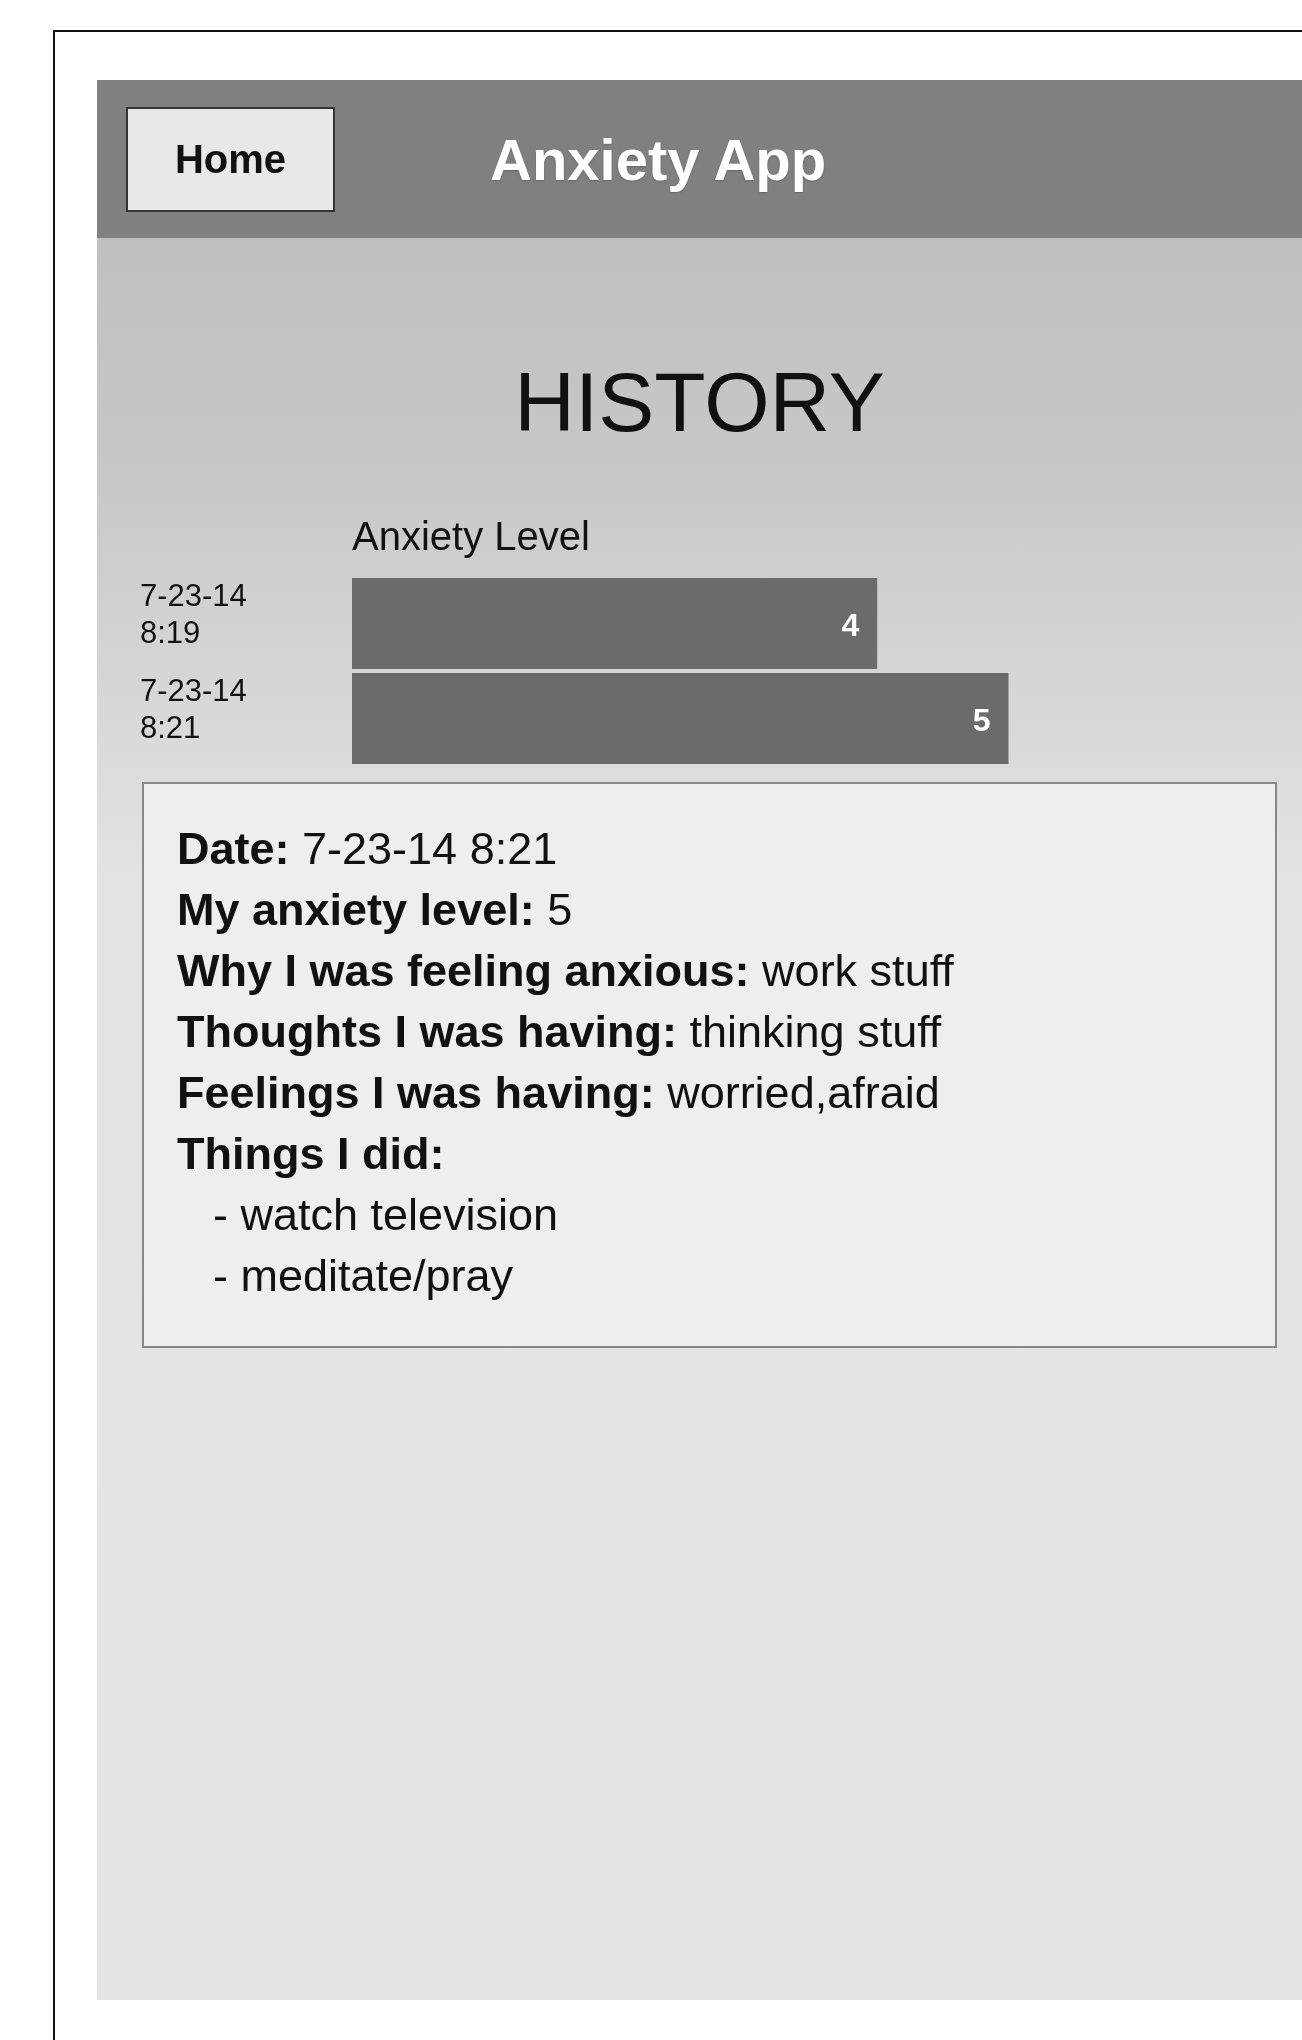  I want to click on value-label: 4, so click(850, 624).